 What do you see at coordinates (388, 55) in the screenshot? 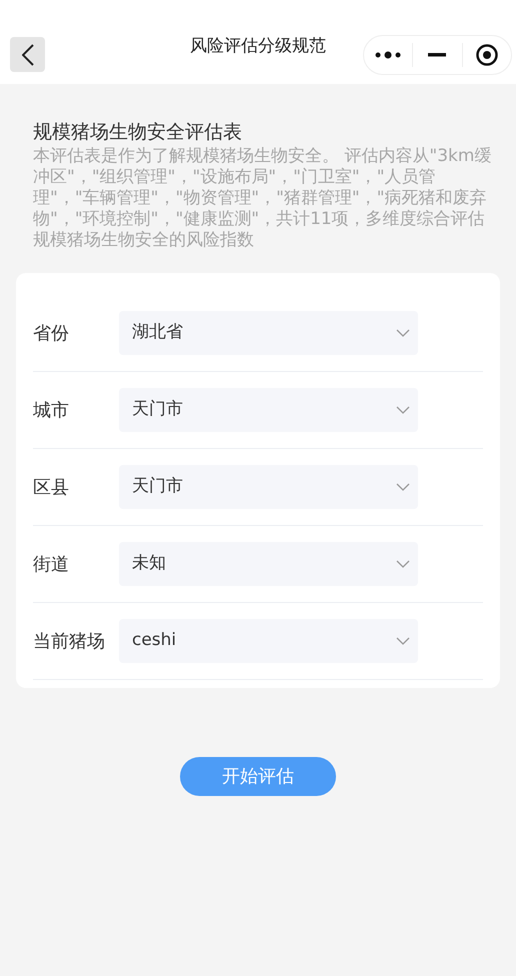
I see `more-icon` at bounding box center [388, 55].